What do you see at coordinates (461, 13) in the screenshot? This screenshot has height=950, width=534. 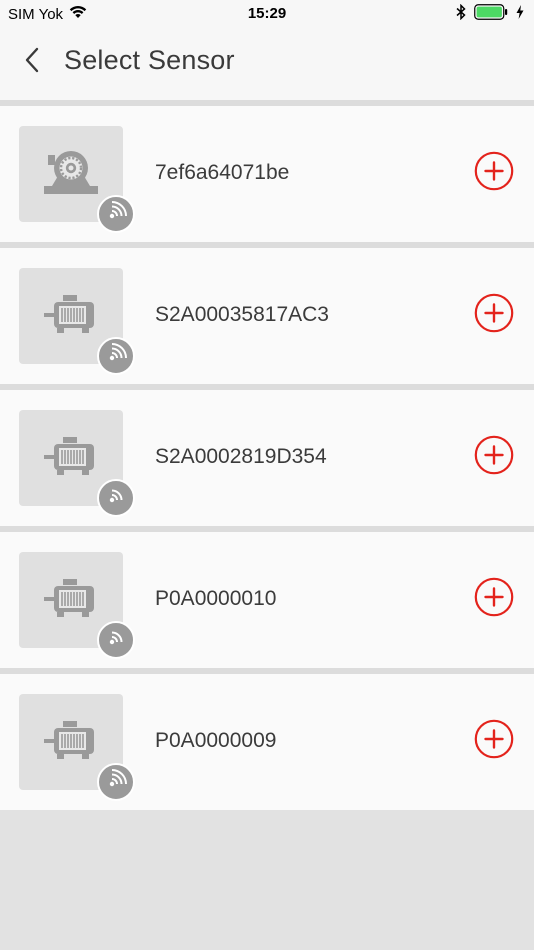 I see `bluetooth-icon` at bounding box center [461, 13].